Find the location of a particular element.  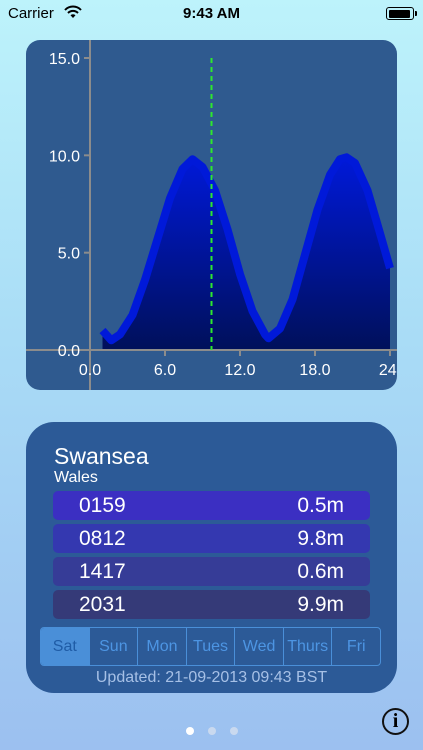

location-name: Swansea is located at coordinates (101, 456).